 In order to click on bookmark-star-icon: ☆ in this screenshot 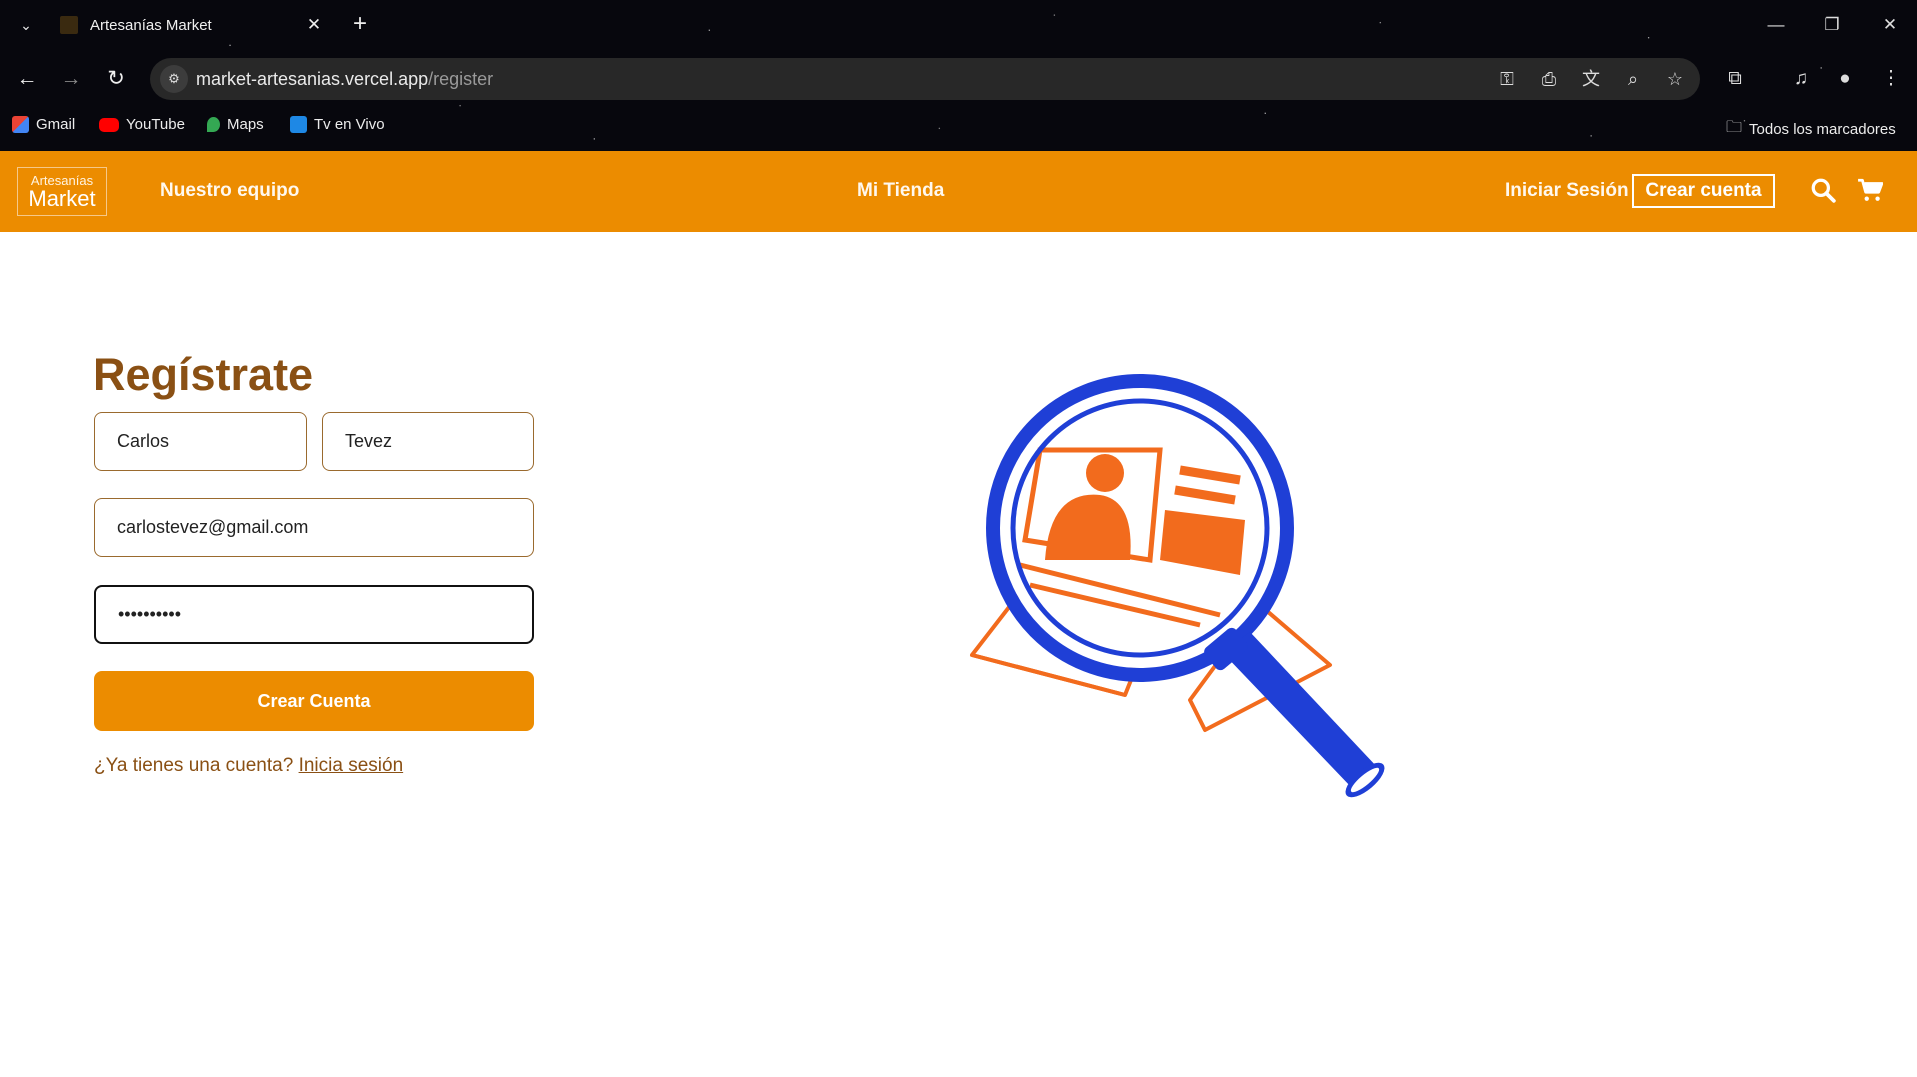, I will do `click(1675, 79)`.